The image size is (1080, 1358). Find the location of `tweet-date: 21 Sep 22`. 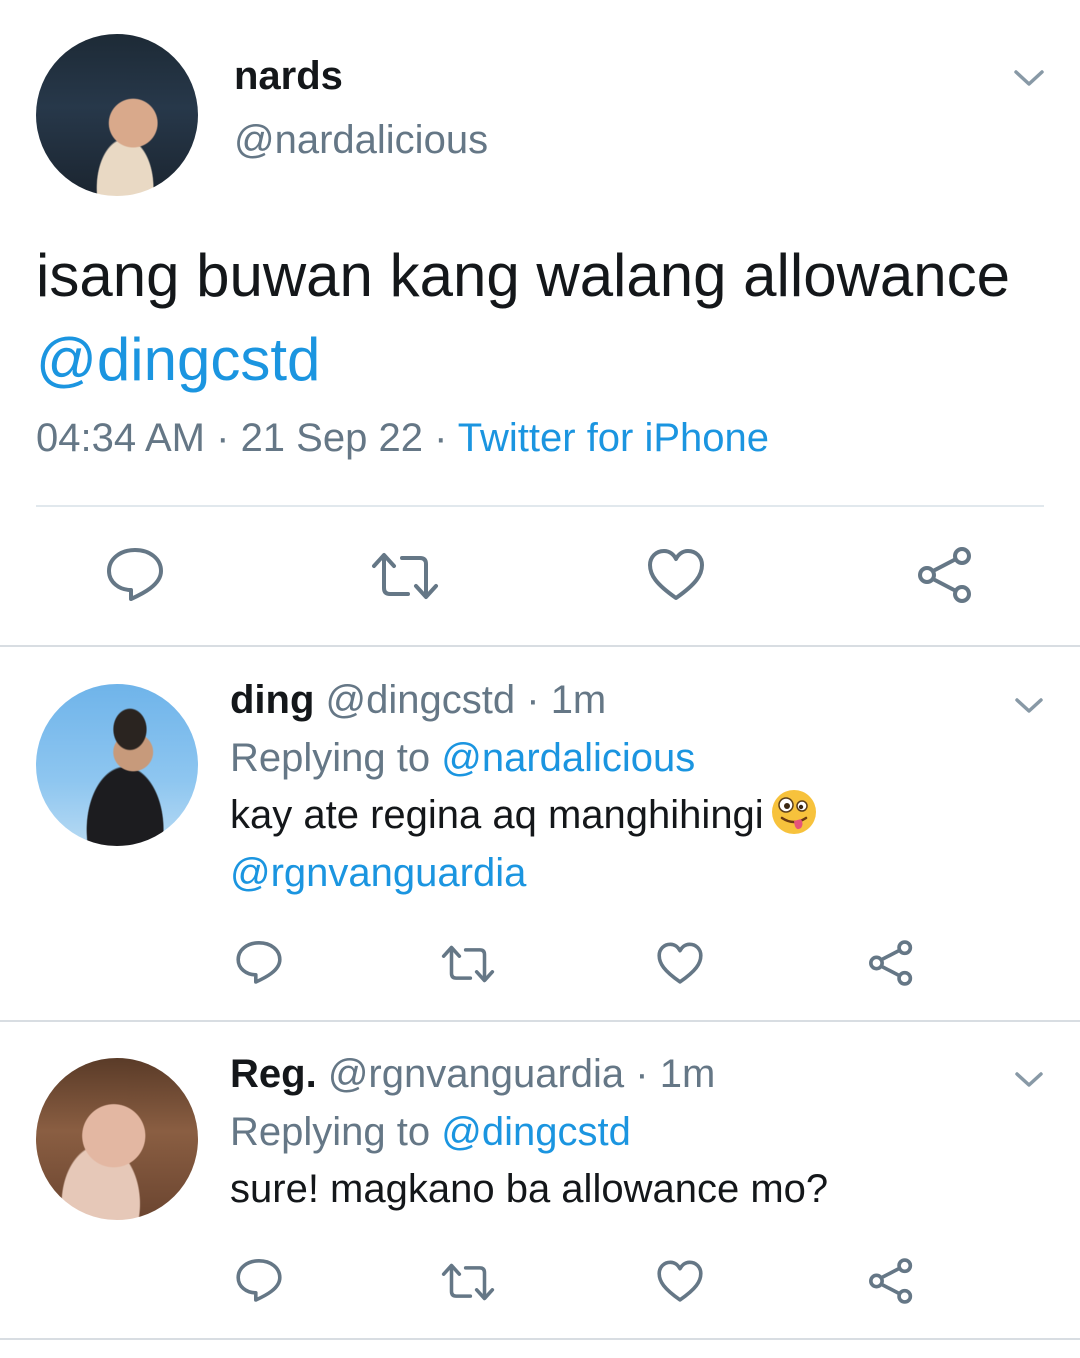

tweet-date: 21 Sep 22 is located at coordinates (331, 438).